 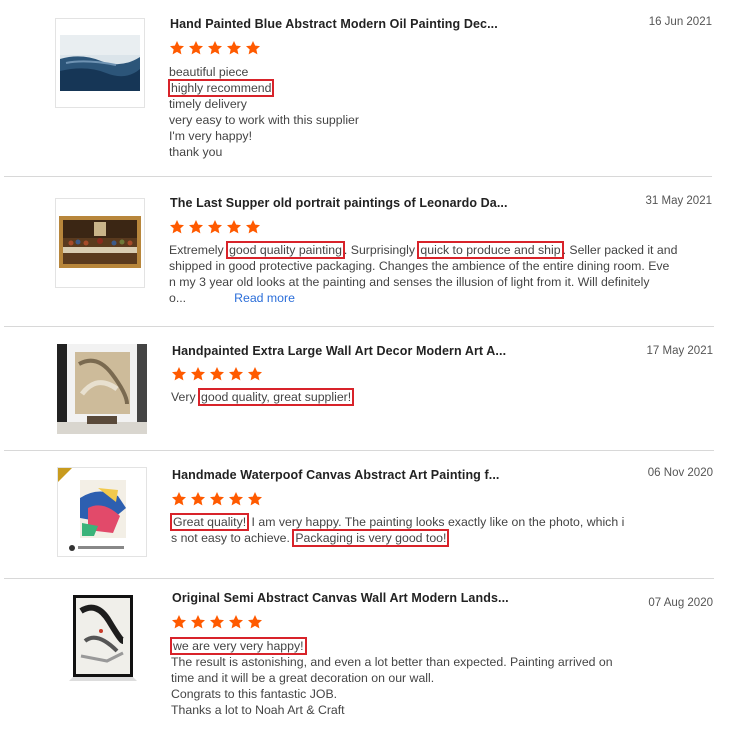 What do you see at coordinates (232, 538) in the screenshot?
I see `review-fragment: s not easy to achieve.` at bounding box center [232, 538].